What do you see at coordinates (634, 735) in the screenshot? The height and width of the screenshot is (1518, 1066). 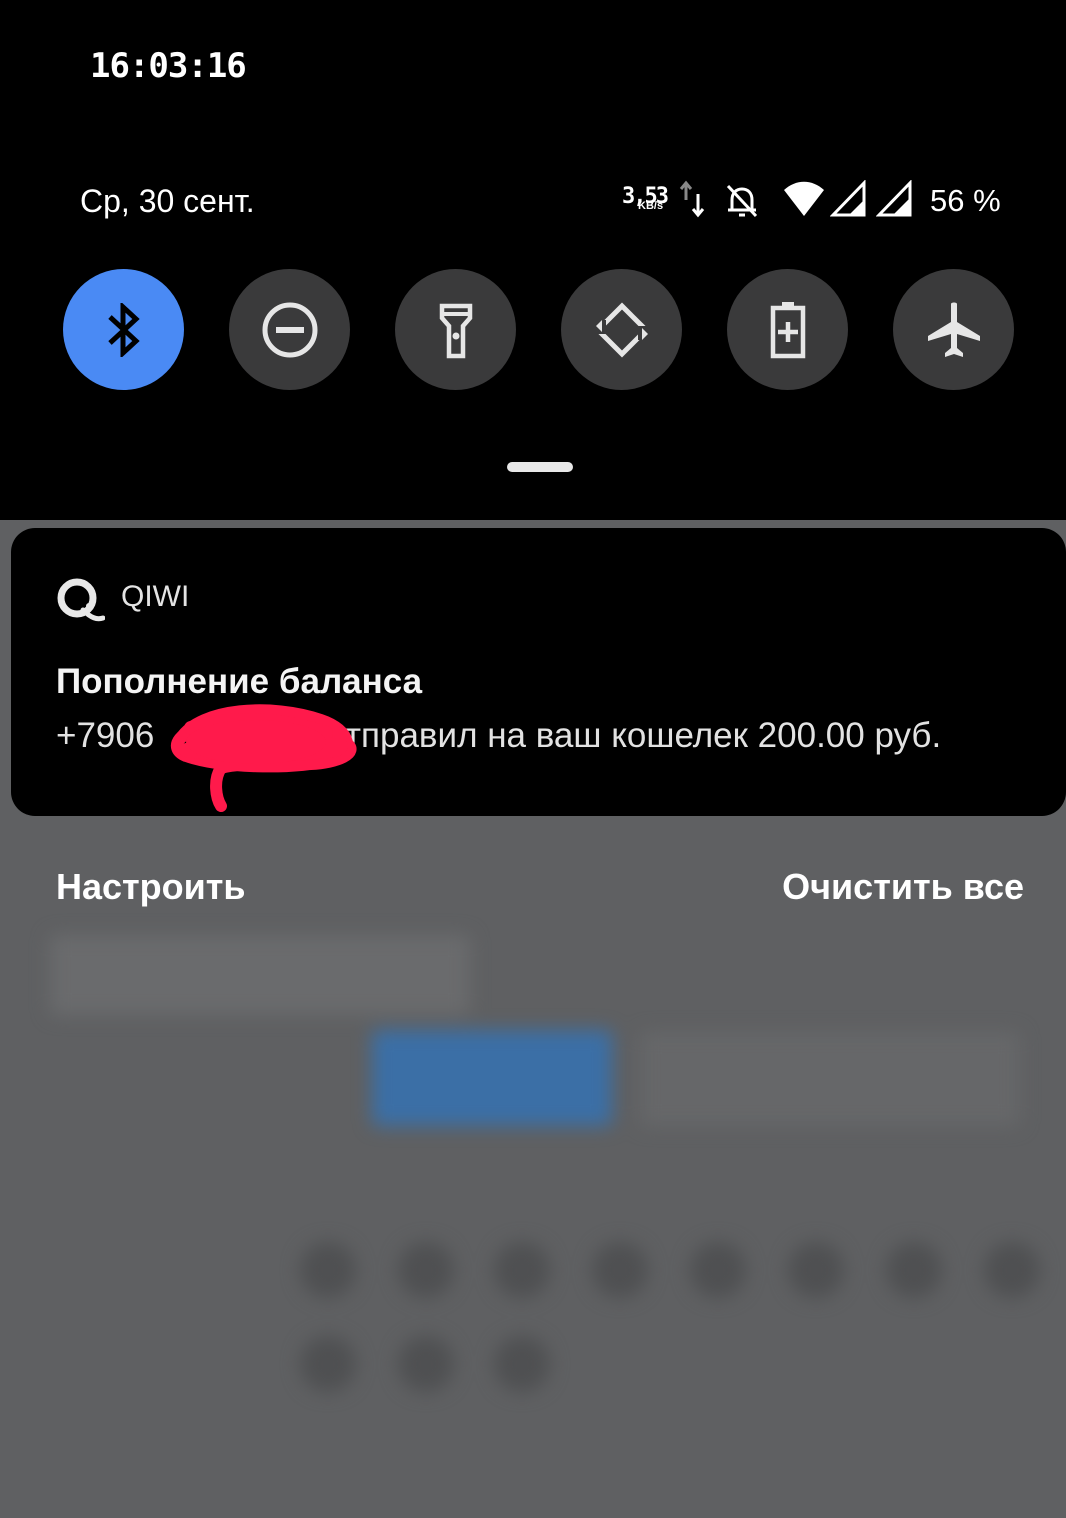 I see `notification-body-text: отправил на ваш кошелек 200.00 руб.` at bounding box center [634, 735].